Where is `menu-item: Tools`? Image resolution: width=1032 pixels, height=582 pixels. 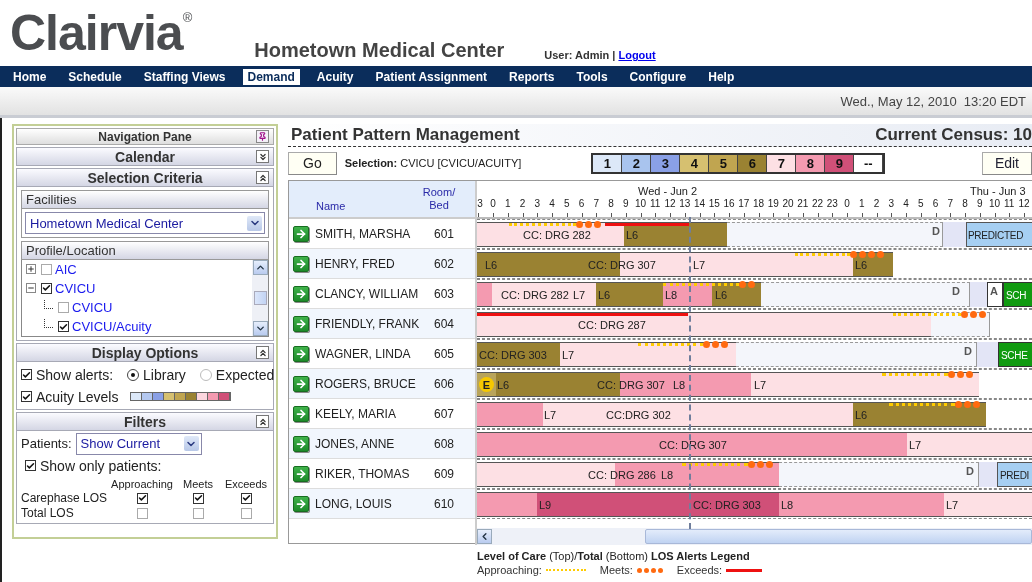
menu-item: Tools is located at coordinates (592, 76).